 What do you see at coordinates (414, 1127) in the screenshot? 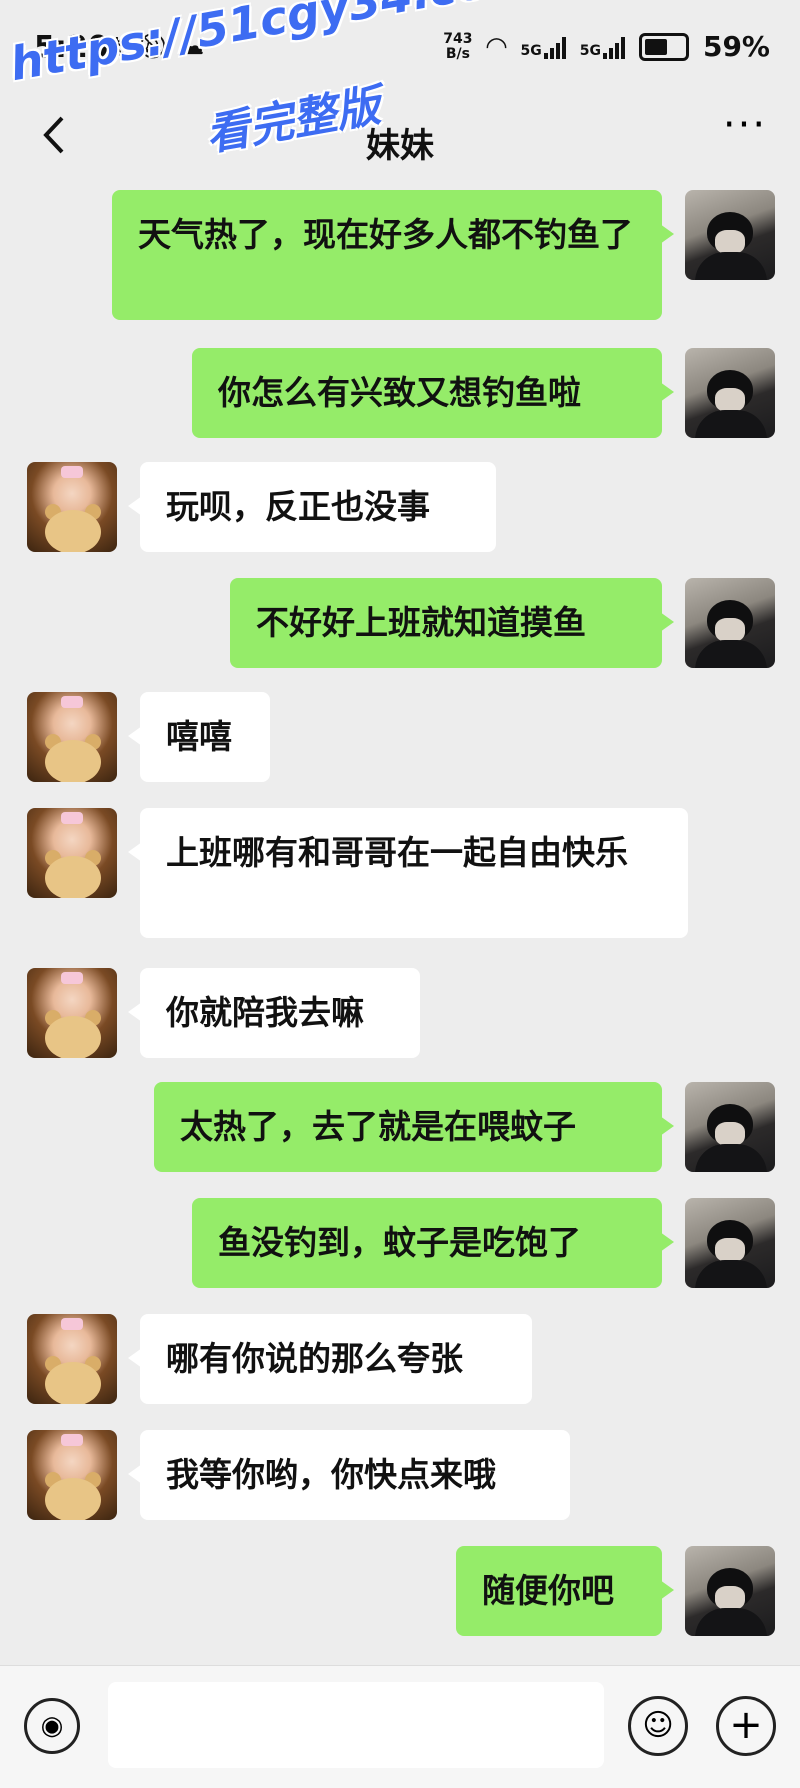
I see `sent-message-bubble: 太热了，去了就是在喂蚊子` at bounding box center [414, 1127].